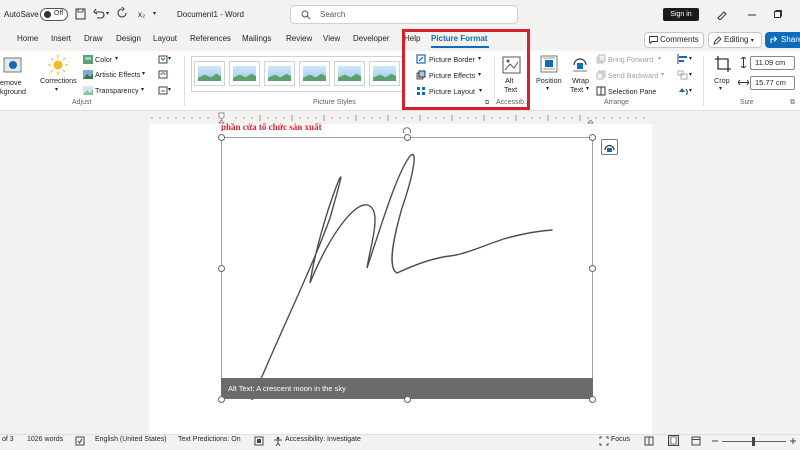 The width and height of the screenshot is (800, 450). What do you see at coordinates (735, 40) in the screenshot?
I see `editing-button: Editing ▾` at bounding box center [735, 40].